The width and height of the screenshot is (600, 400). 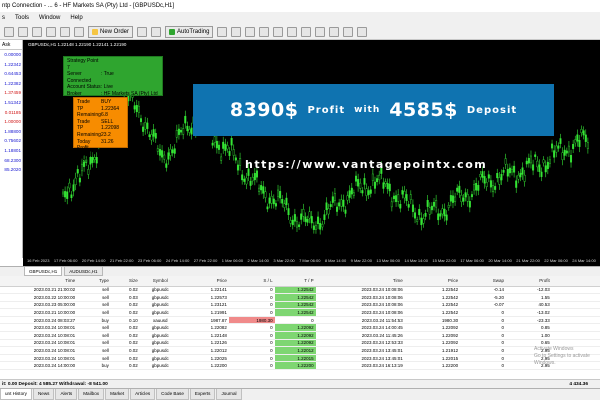 I want to click on history-column-header: Profit, so click(x=528, y=281).